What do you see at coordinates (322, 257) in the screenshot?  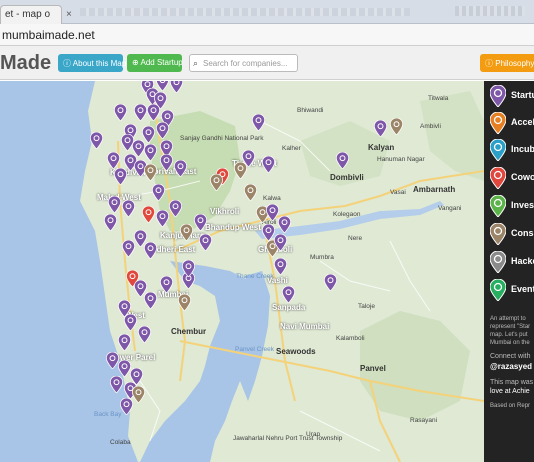 I see `map-label: Mumbra` at bounding box center [322, 257].